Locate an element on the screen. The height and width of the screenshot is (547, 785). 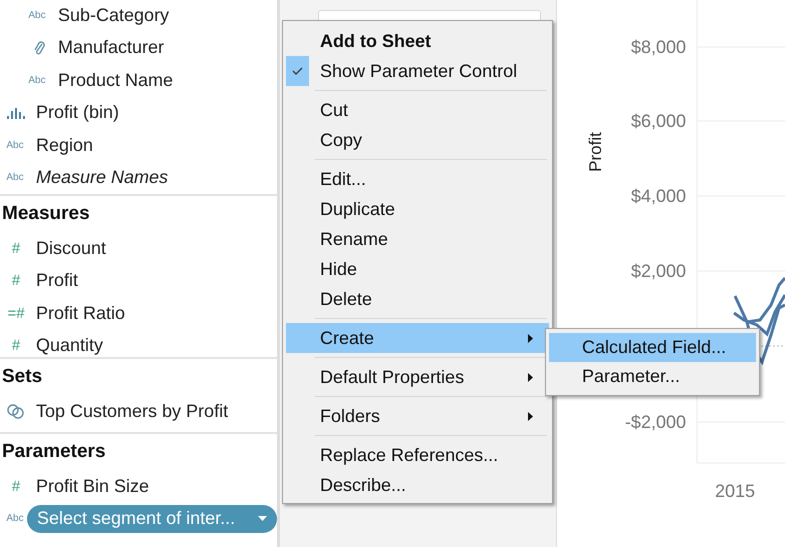
field-item: Measure Names is located at coordinates (102, 177).